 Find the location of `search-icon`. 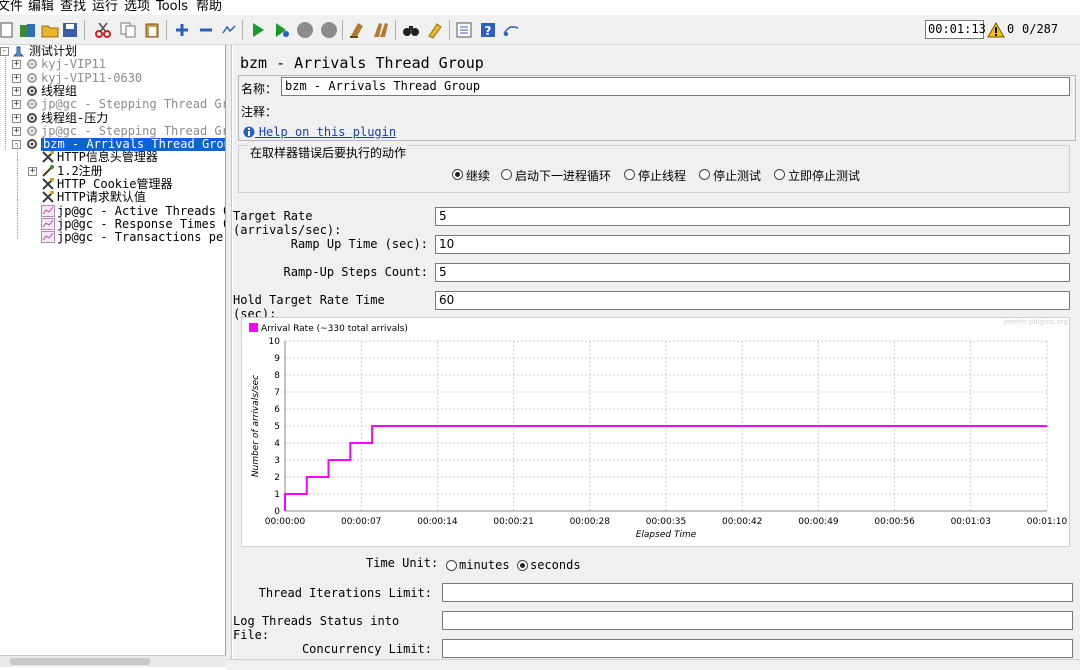

search-icon is located at coordinates (411, 30).